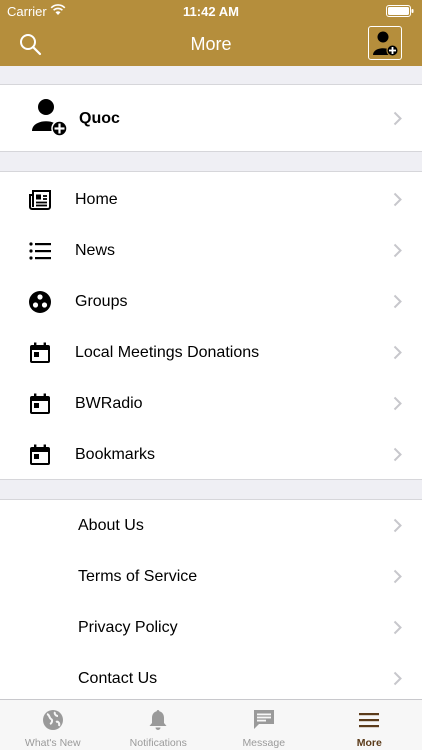 The height and width of the screenshot is (750, 422). What do you see at coordinates (263, 719) in the screenshot?
I see `chat-icon` at bounding box center [263, 719].